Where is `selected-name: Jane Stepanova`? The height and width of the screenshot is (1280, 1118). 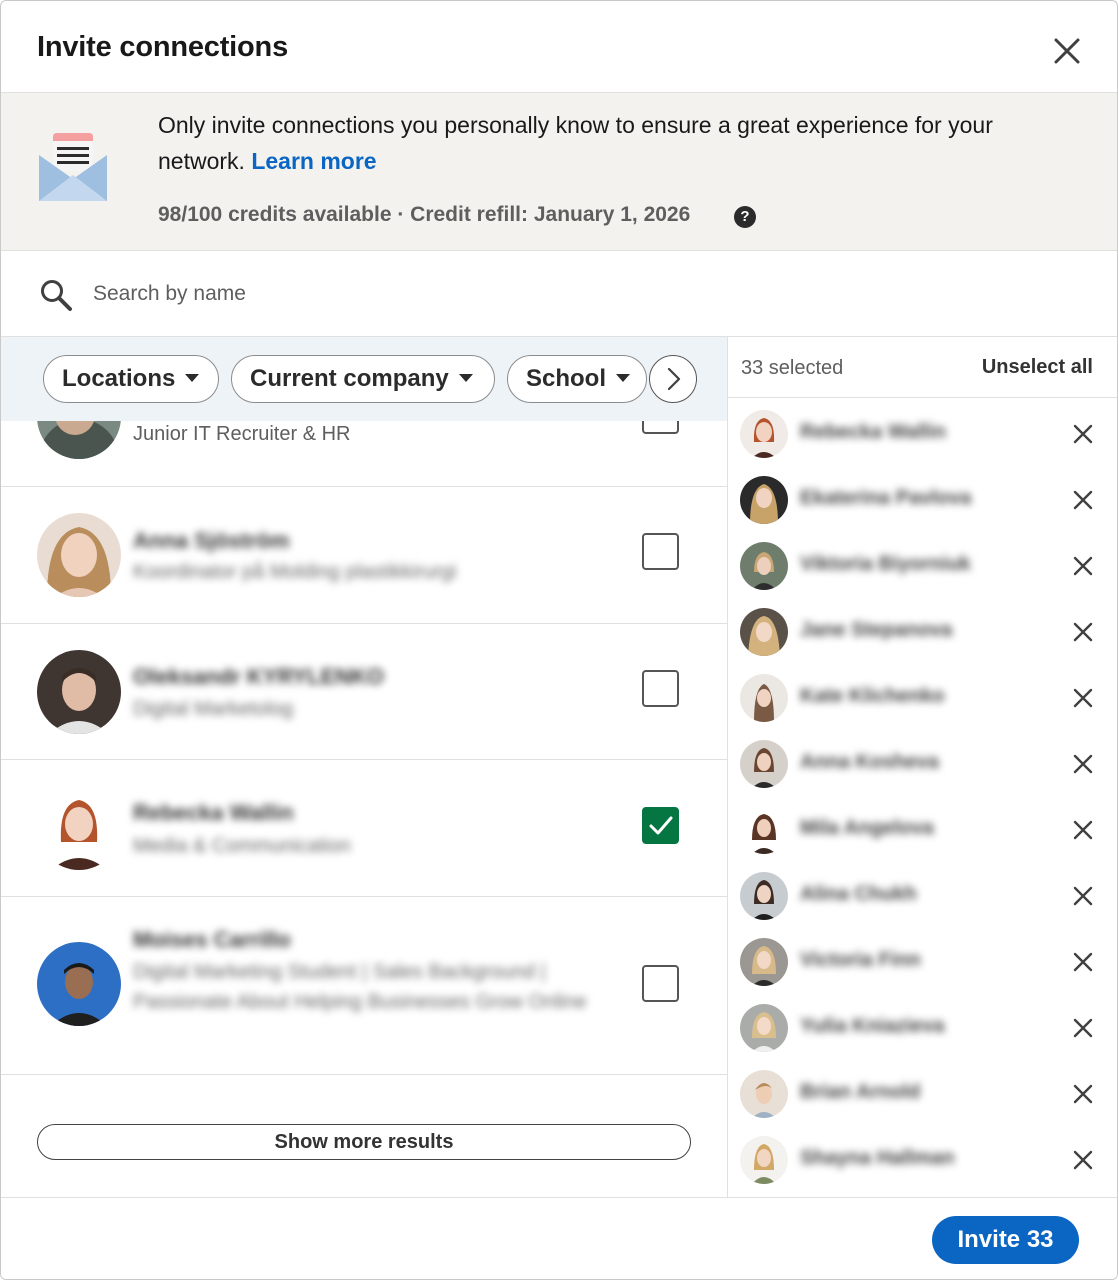
selected-name: Jane Stepanova is located at coordinates (876, 630).